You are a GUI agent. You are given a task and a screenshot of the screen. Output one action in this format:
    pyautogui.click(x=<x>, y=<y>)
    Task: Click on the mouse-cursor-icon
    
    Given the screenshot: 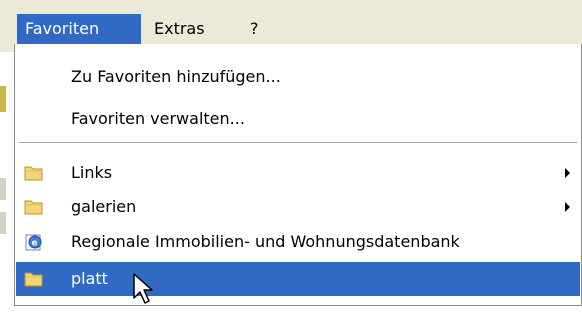 What is the action you would take?
    pyautogui.click(x=143, y=288)
    